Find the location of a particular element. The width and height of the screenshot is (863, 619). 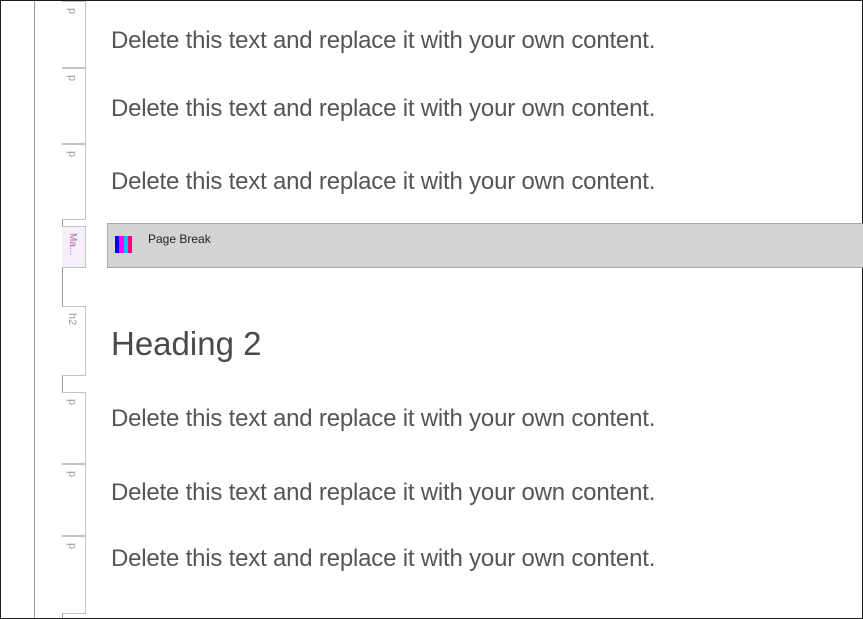

page-break-block: Page Break is located at coordinates (485, 245).